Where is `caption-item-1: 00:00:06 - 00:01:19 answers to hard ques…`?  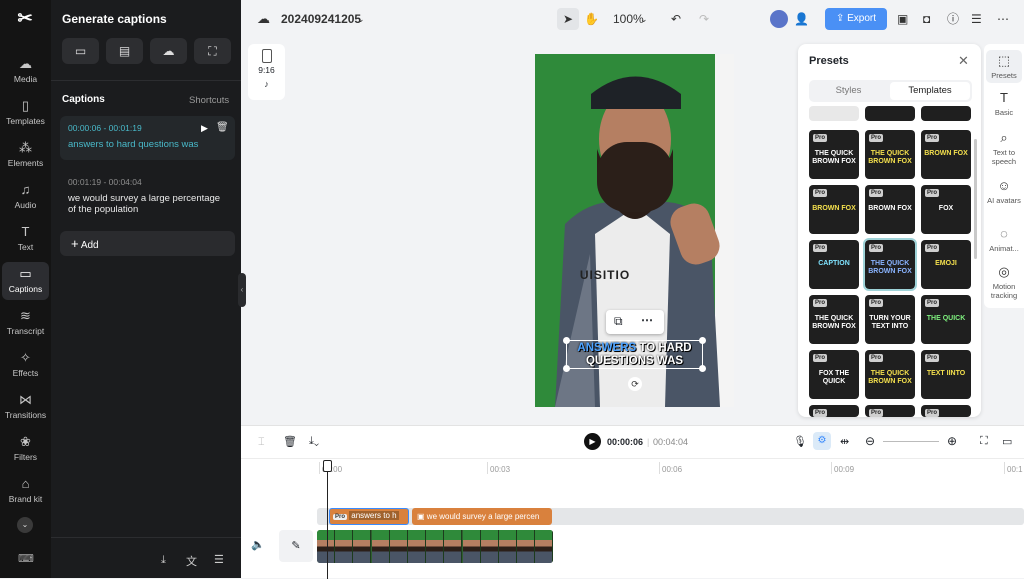
caption-item-1: 00:00:06 - 00:01:19 answers to hard ques… is located at coordinates (147, 138).